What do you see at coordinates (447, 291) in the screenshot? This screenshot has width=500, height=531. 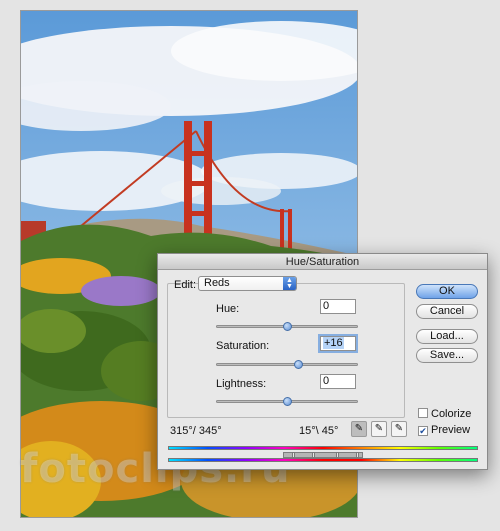 I see `ok-button: OK` at bounding box center [447, 291].